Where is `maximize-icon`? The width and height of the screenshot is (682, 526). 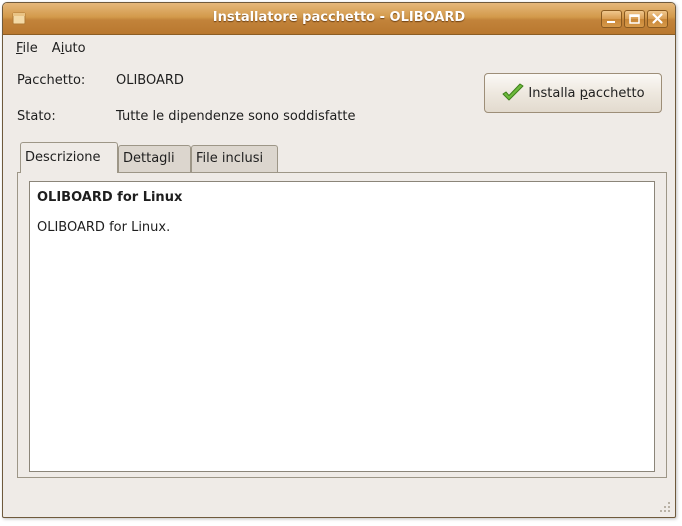 maximize-icon is located at coordinates (634, 19).